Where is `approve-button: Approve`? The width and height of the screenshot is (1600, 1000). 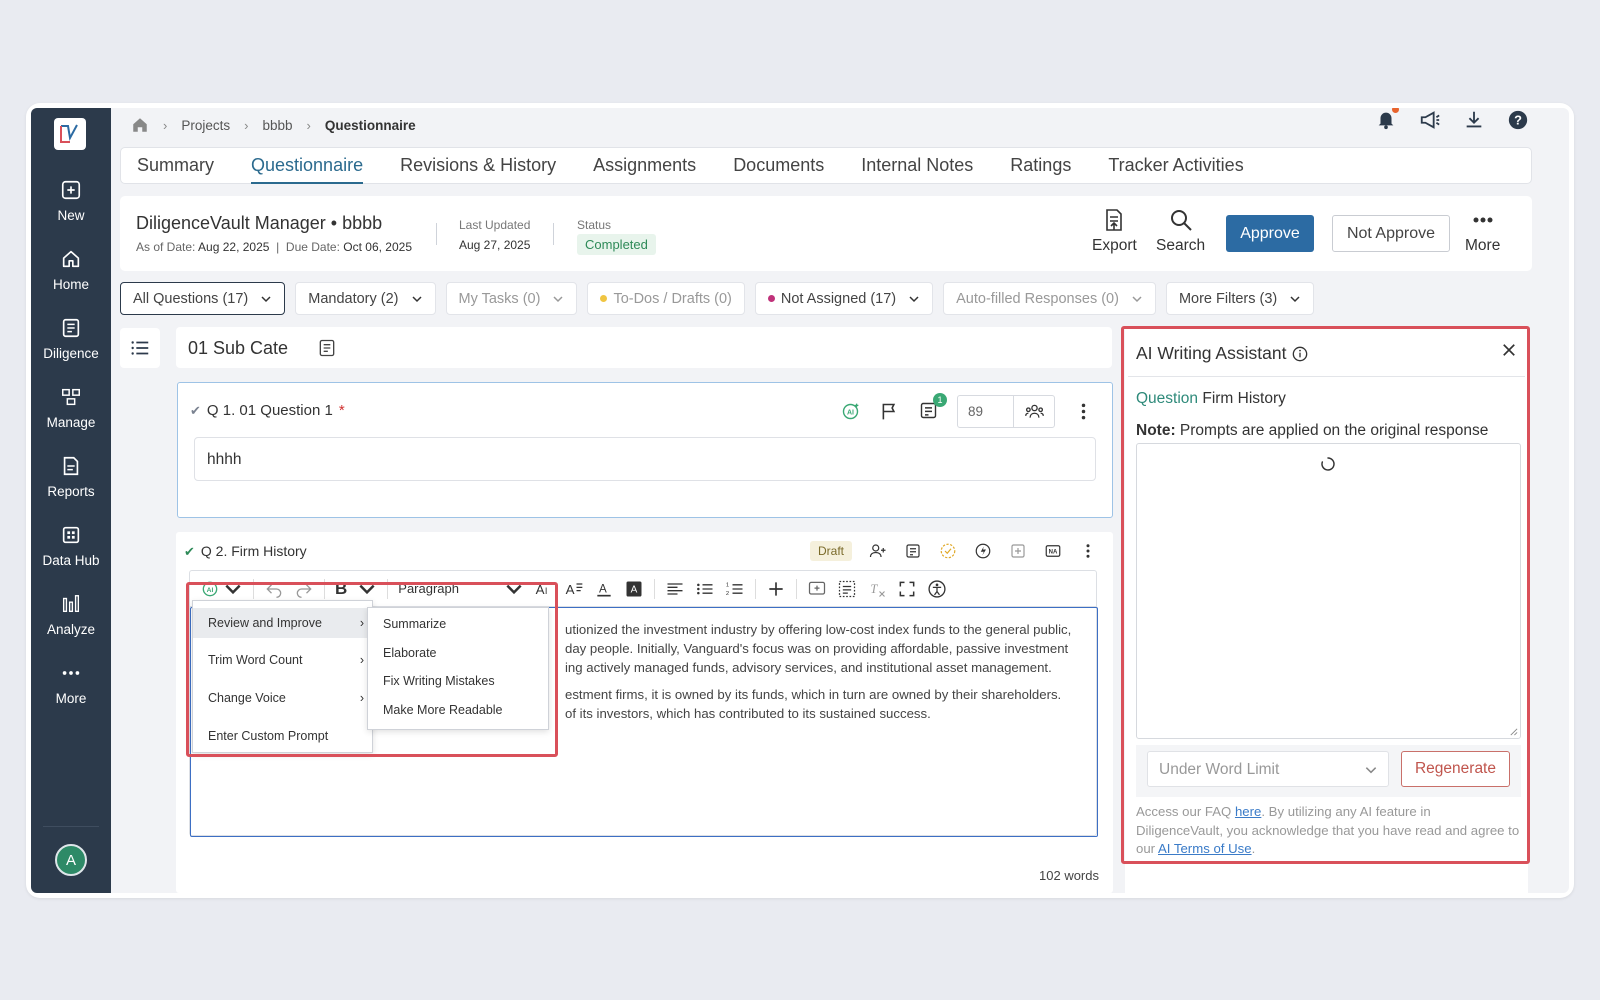
approve-button: Approve is located at coordinates (1270, 233).